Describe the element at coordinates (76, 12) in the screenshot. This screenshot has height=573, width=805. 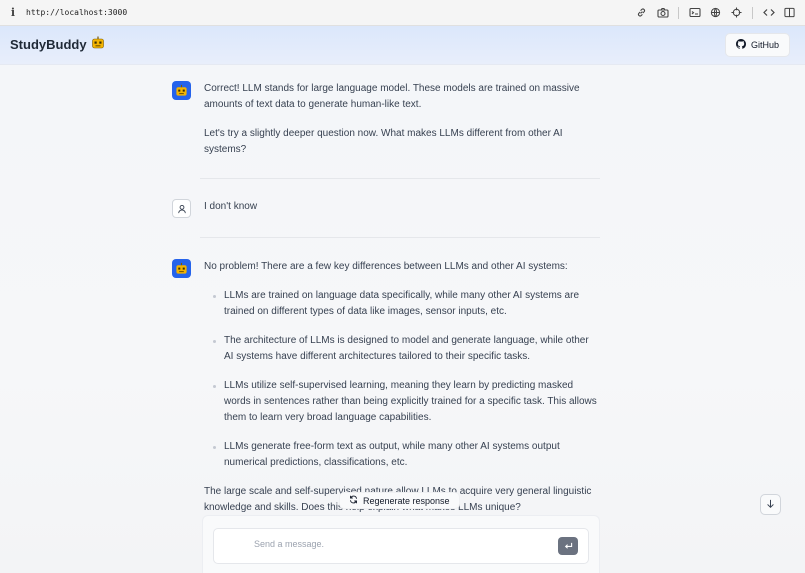
I see `address-bar: http://localhost:3000` at that location.